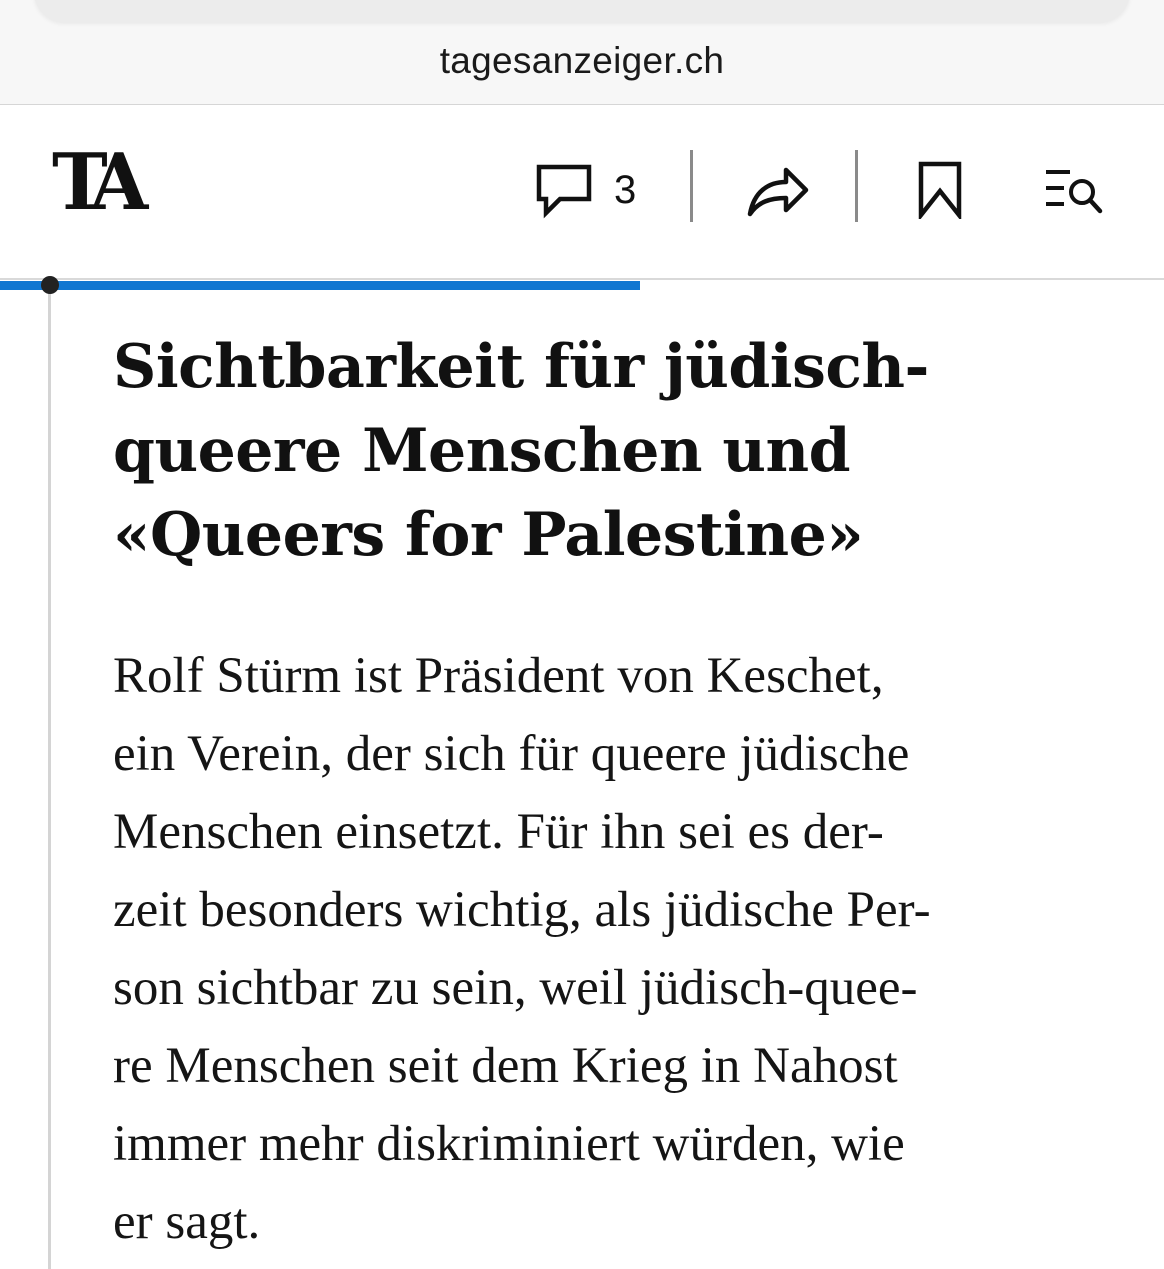 The height and width of the screenshot is (1269, 1164). I want to click on article-body-line: ein Verein, der sich für queere jüdische, so click(511, 754).